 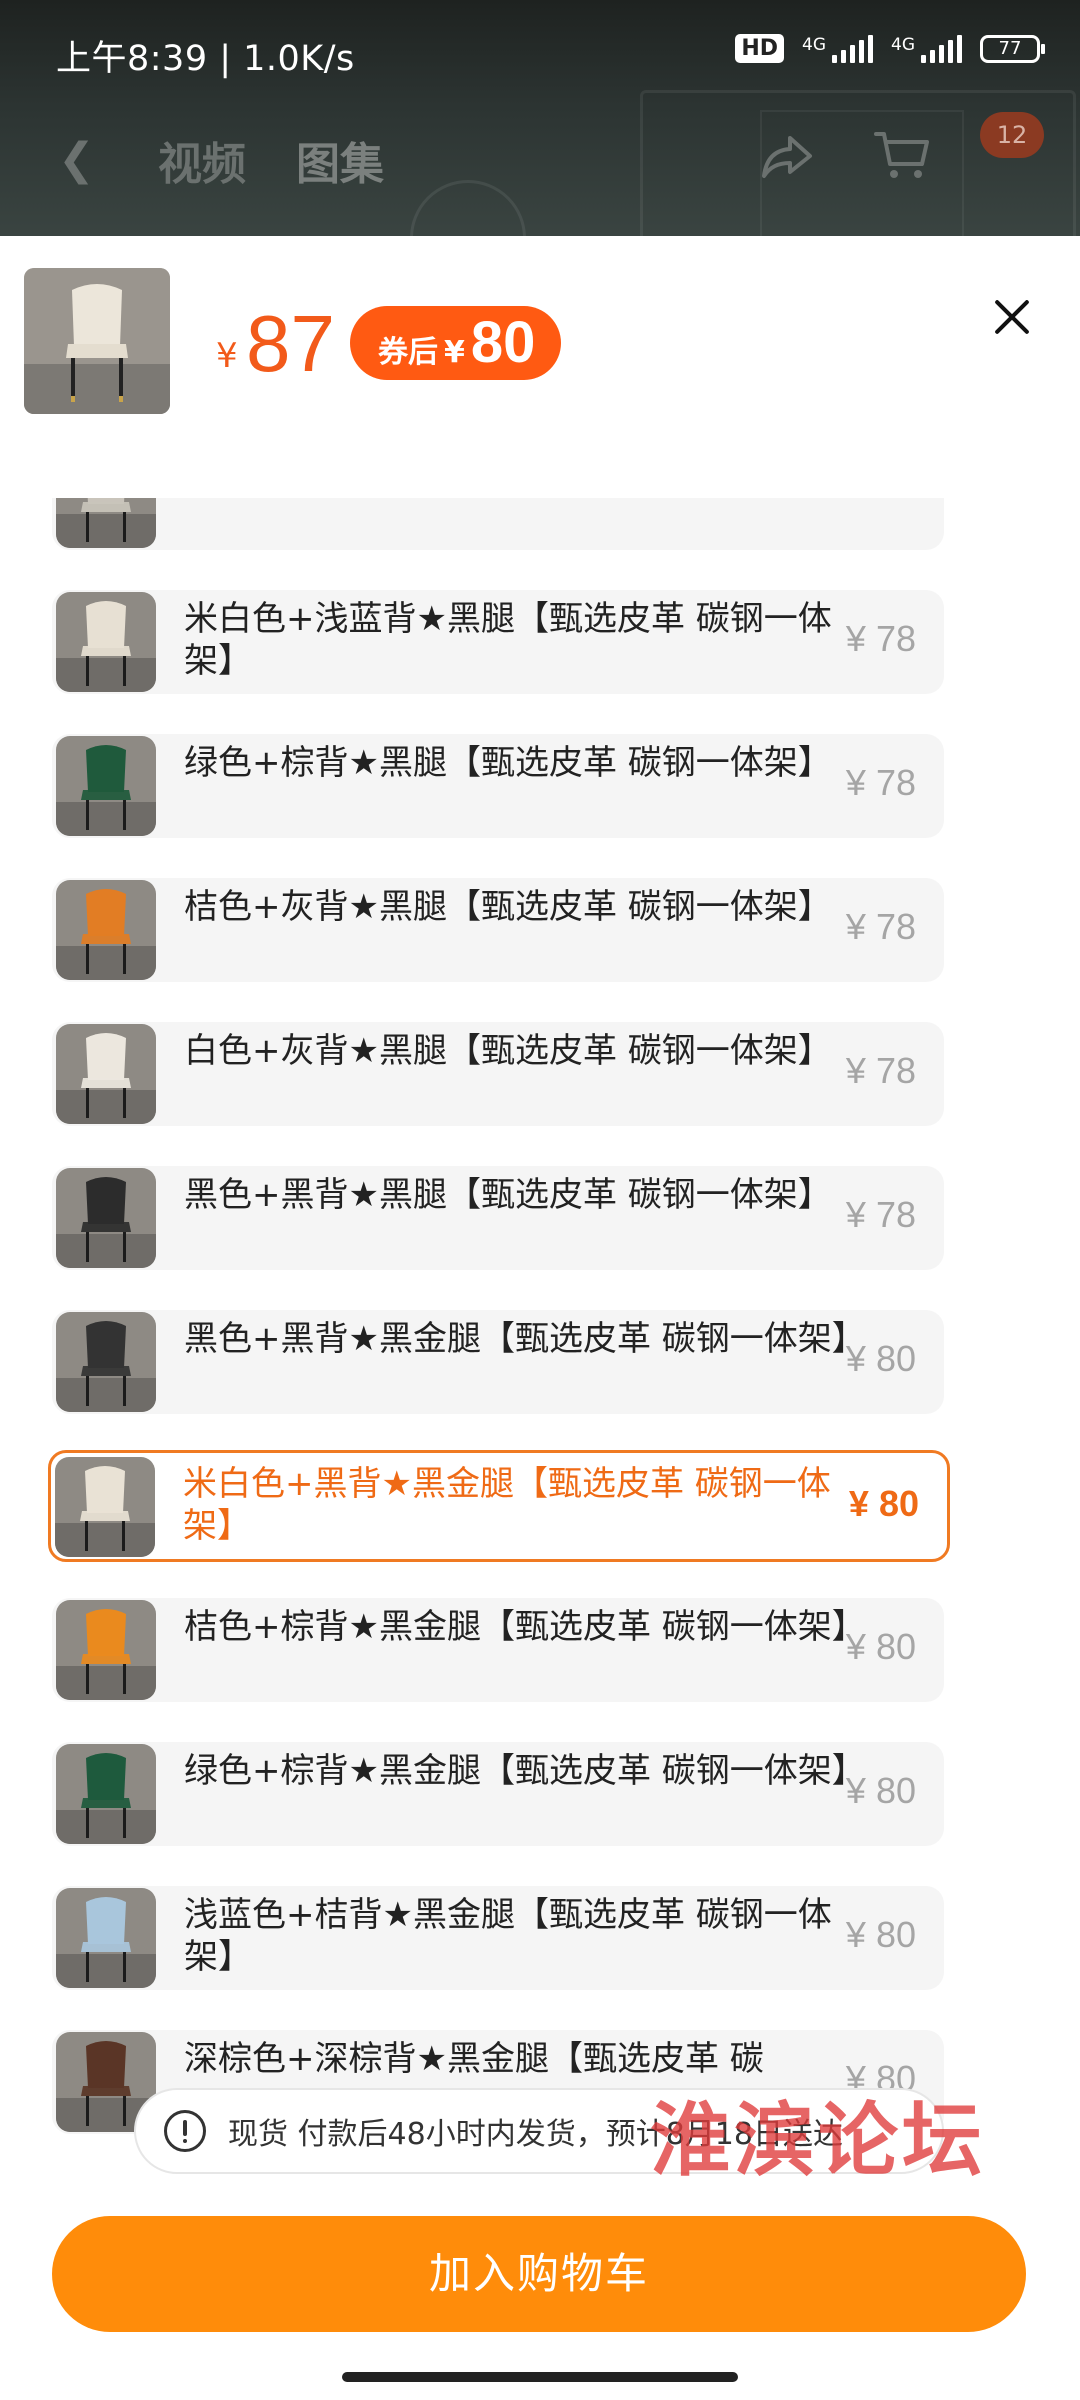 What do you see at coordinates (890, 48) in the screenshot?
I see `status-icons: HD 4G 4G 77` at bounding box center [890, 48].